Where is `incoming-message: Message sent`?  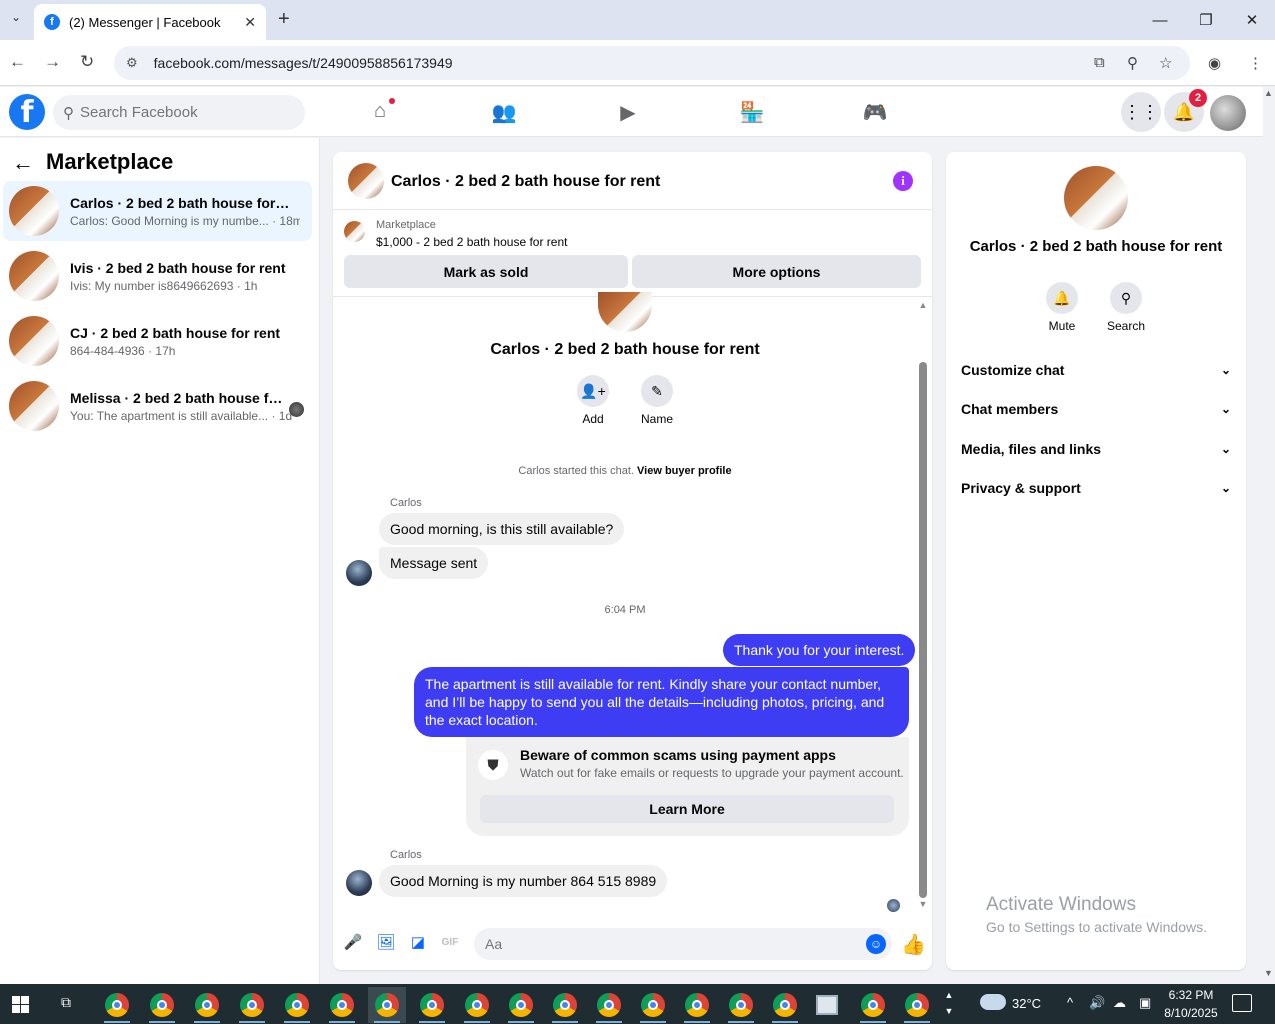
incoming-message: Message sent is located at coordinates (434, 563).